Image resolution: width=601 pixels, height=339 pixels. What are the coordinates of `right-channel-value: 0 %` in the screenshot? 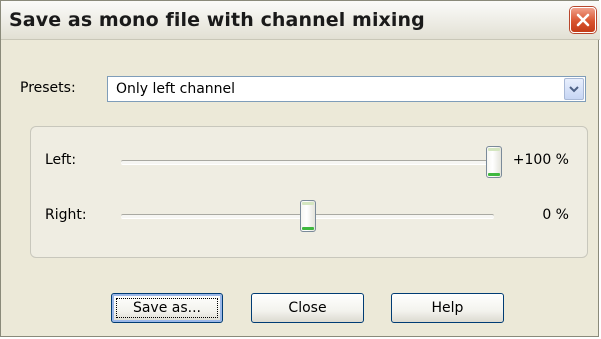 It's located at (555, 215).